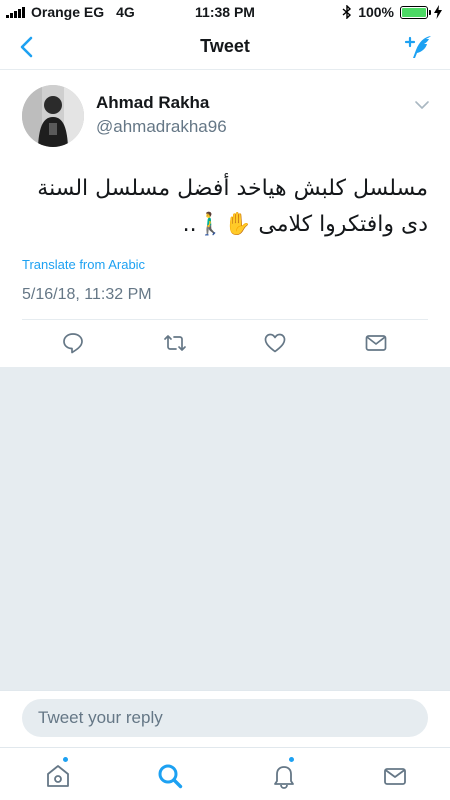 The width and height of the screenshot is (450, 800). What do you see at coordinates (422, 105) in the screenshot?
I see `chevron-down-icon` at bounding box center [422, 105].